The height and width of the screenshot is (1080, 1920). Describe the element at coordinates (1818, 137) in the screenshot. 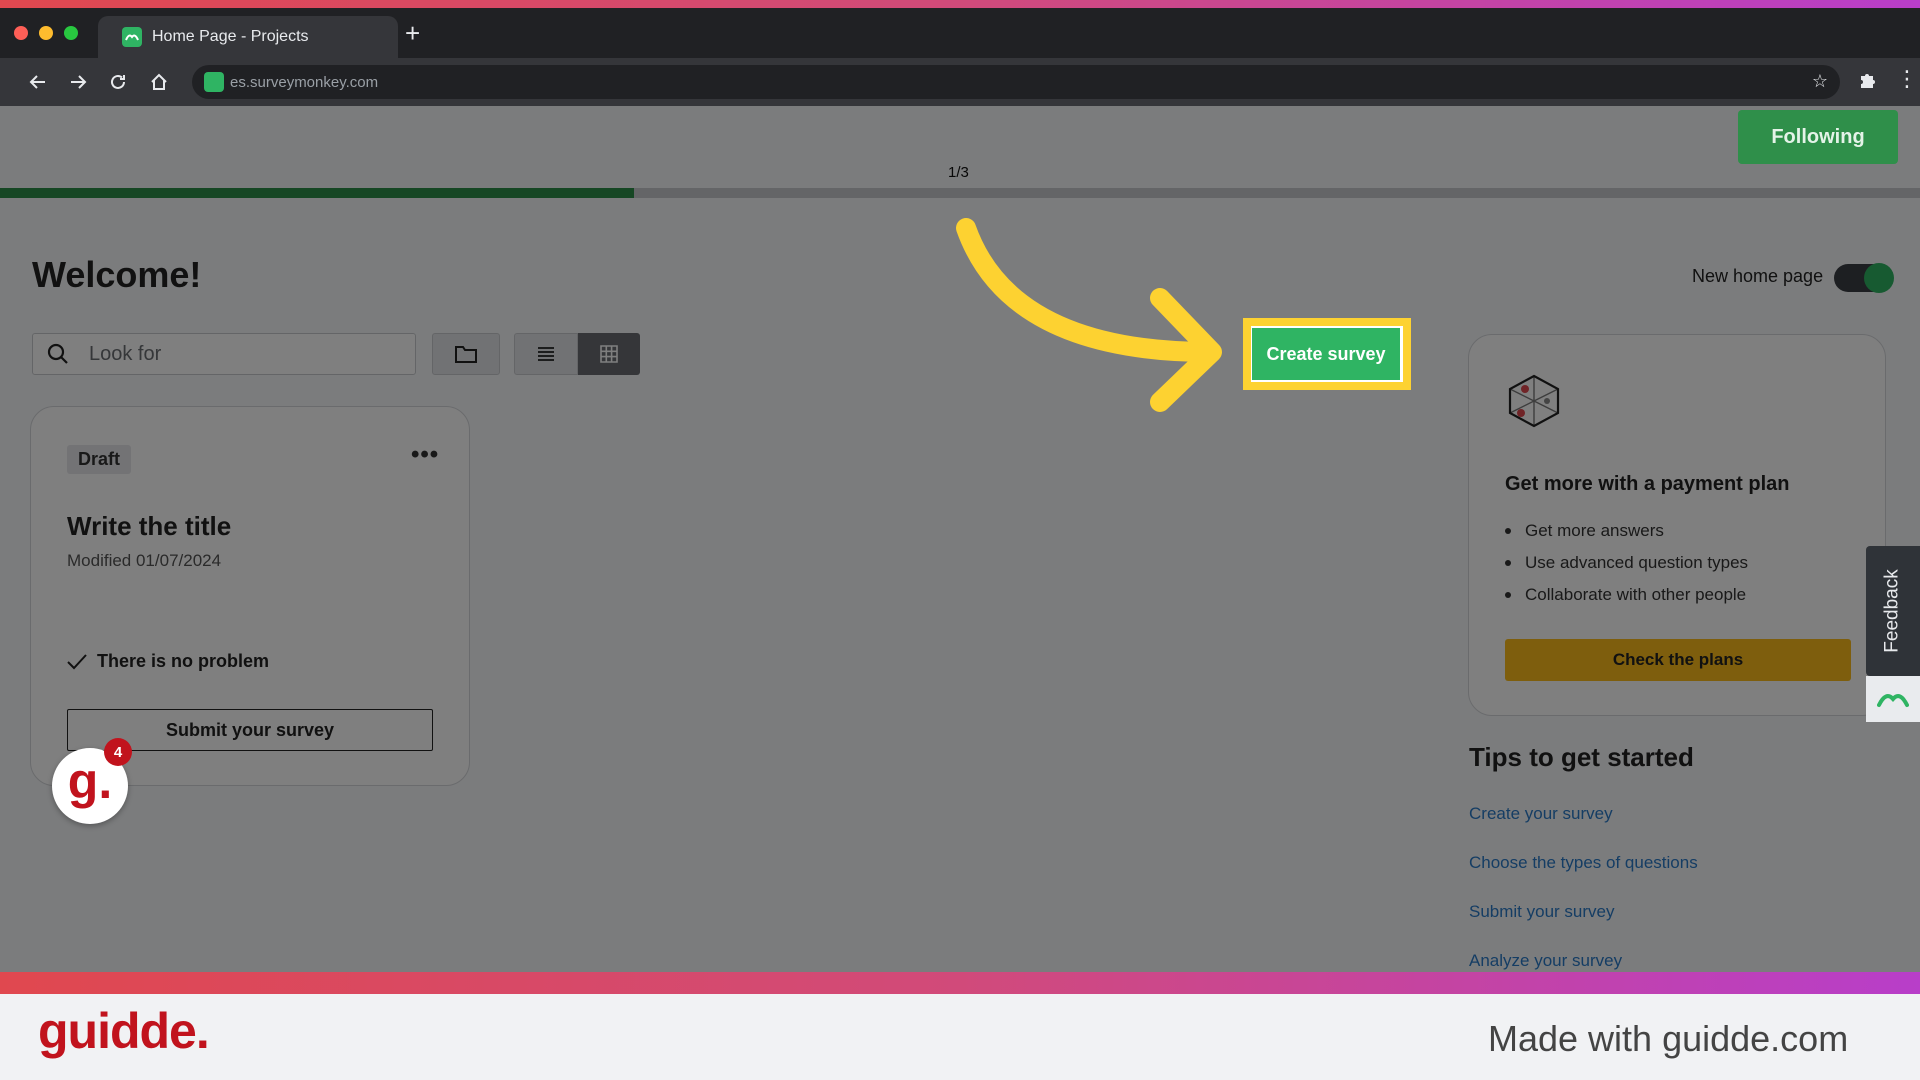

I see `following-button: Following` at that location.